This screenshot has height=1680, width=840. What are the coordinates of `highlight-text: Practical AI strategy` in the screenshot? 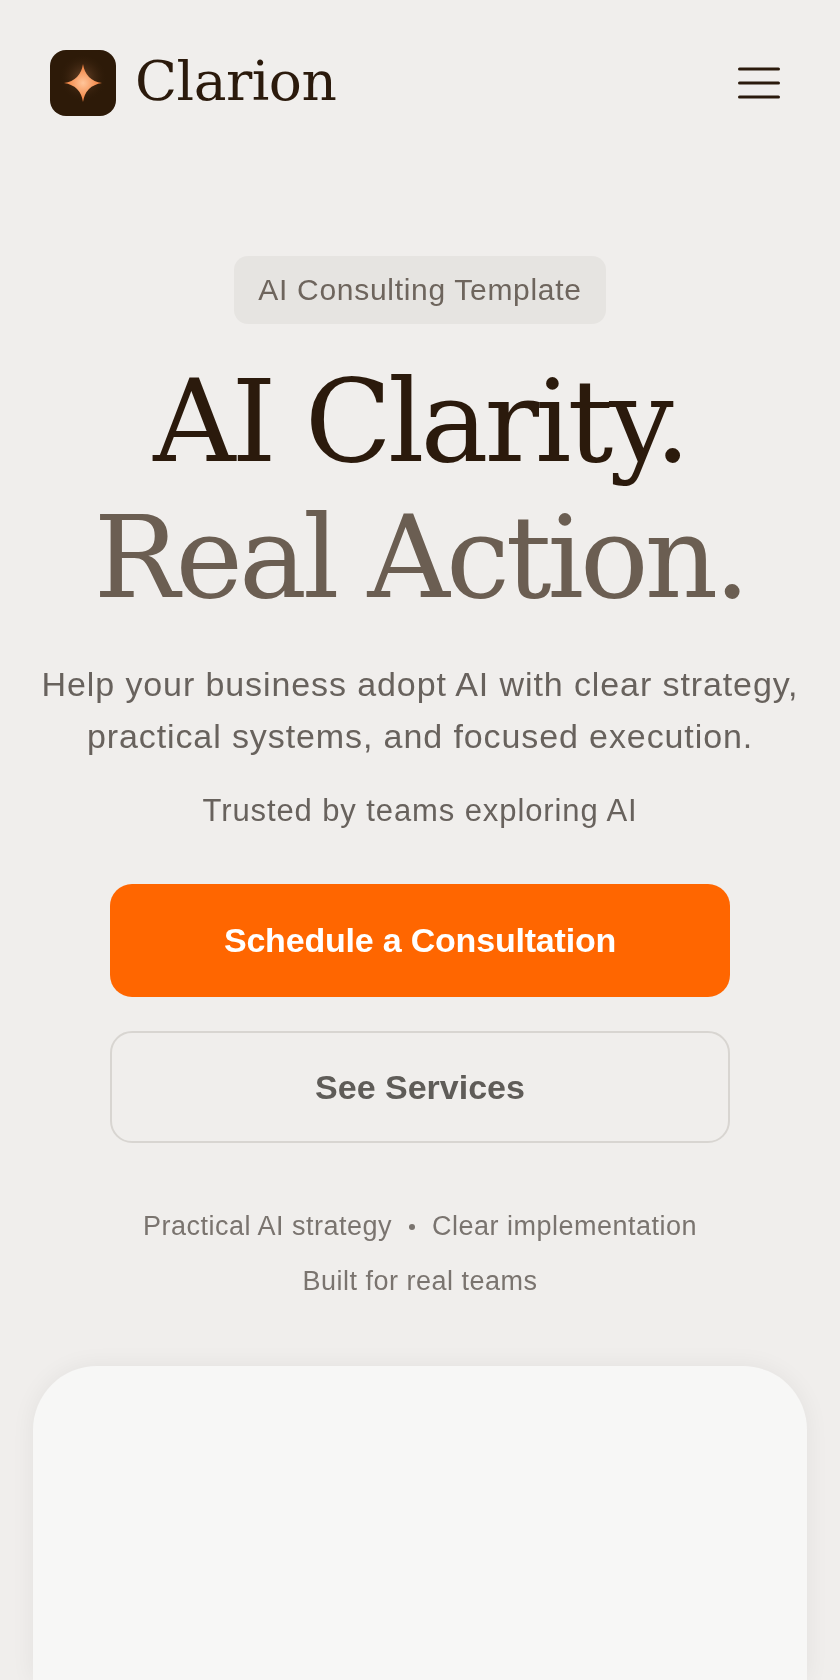 It's located at (267, 1226).